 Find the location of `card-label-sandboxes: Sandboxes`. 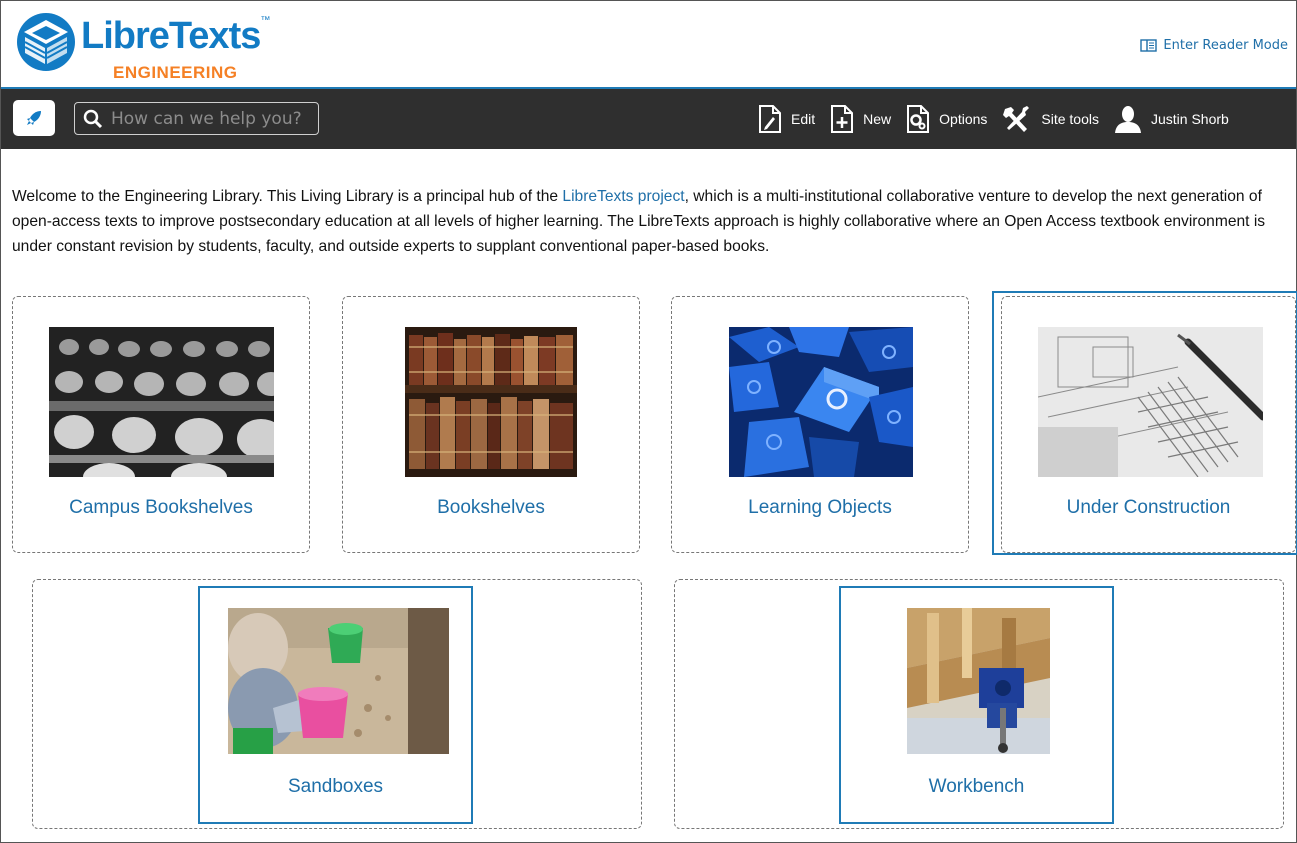

card-label-sandboxes: Sandboxes is located at coordinates (335, 786).